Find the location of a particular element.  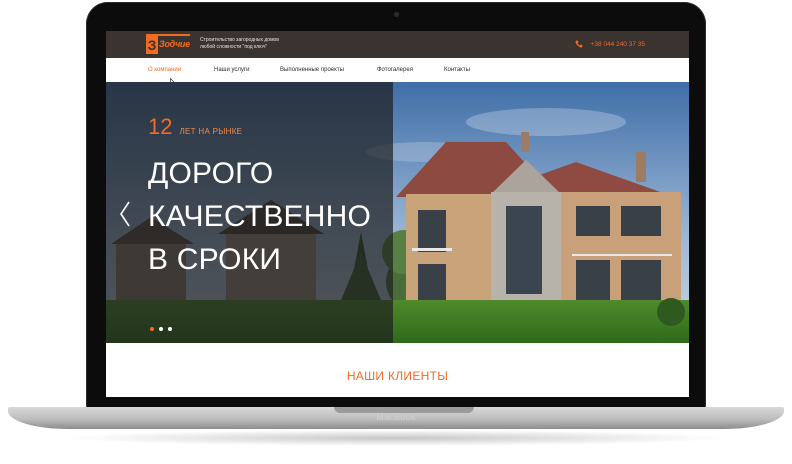

tagline-line-1: Строительство загородных домов is located at coordinates (239, 40).